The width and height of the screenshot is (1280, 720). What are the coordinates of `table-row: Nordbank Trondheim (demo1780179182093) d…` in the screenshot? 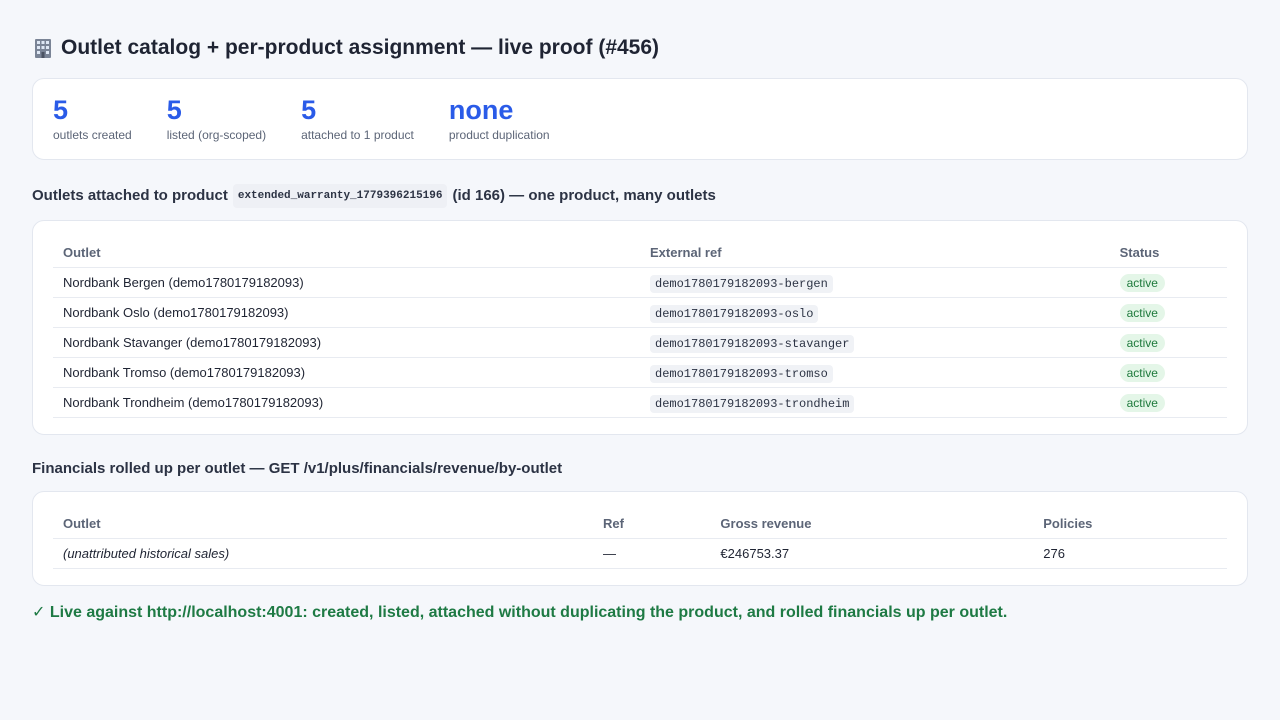 It's located at (640, 402).